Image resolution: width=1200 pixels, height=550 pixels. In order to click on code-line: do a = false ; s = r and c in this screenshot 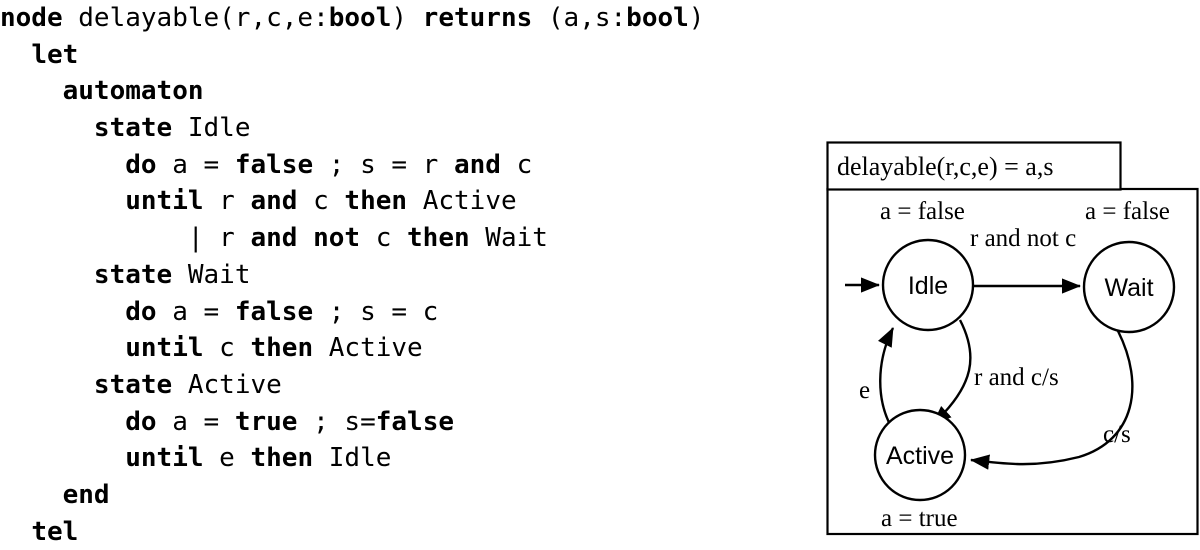, I will do `click(395, 165)`.